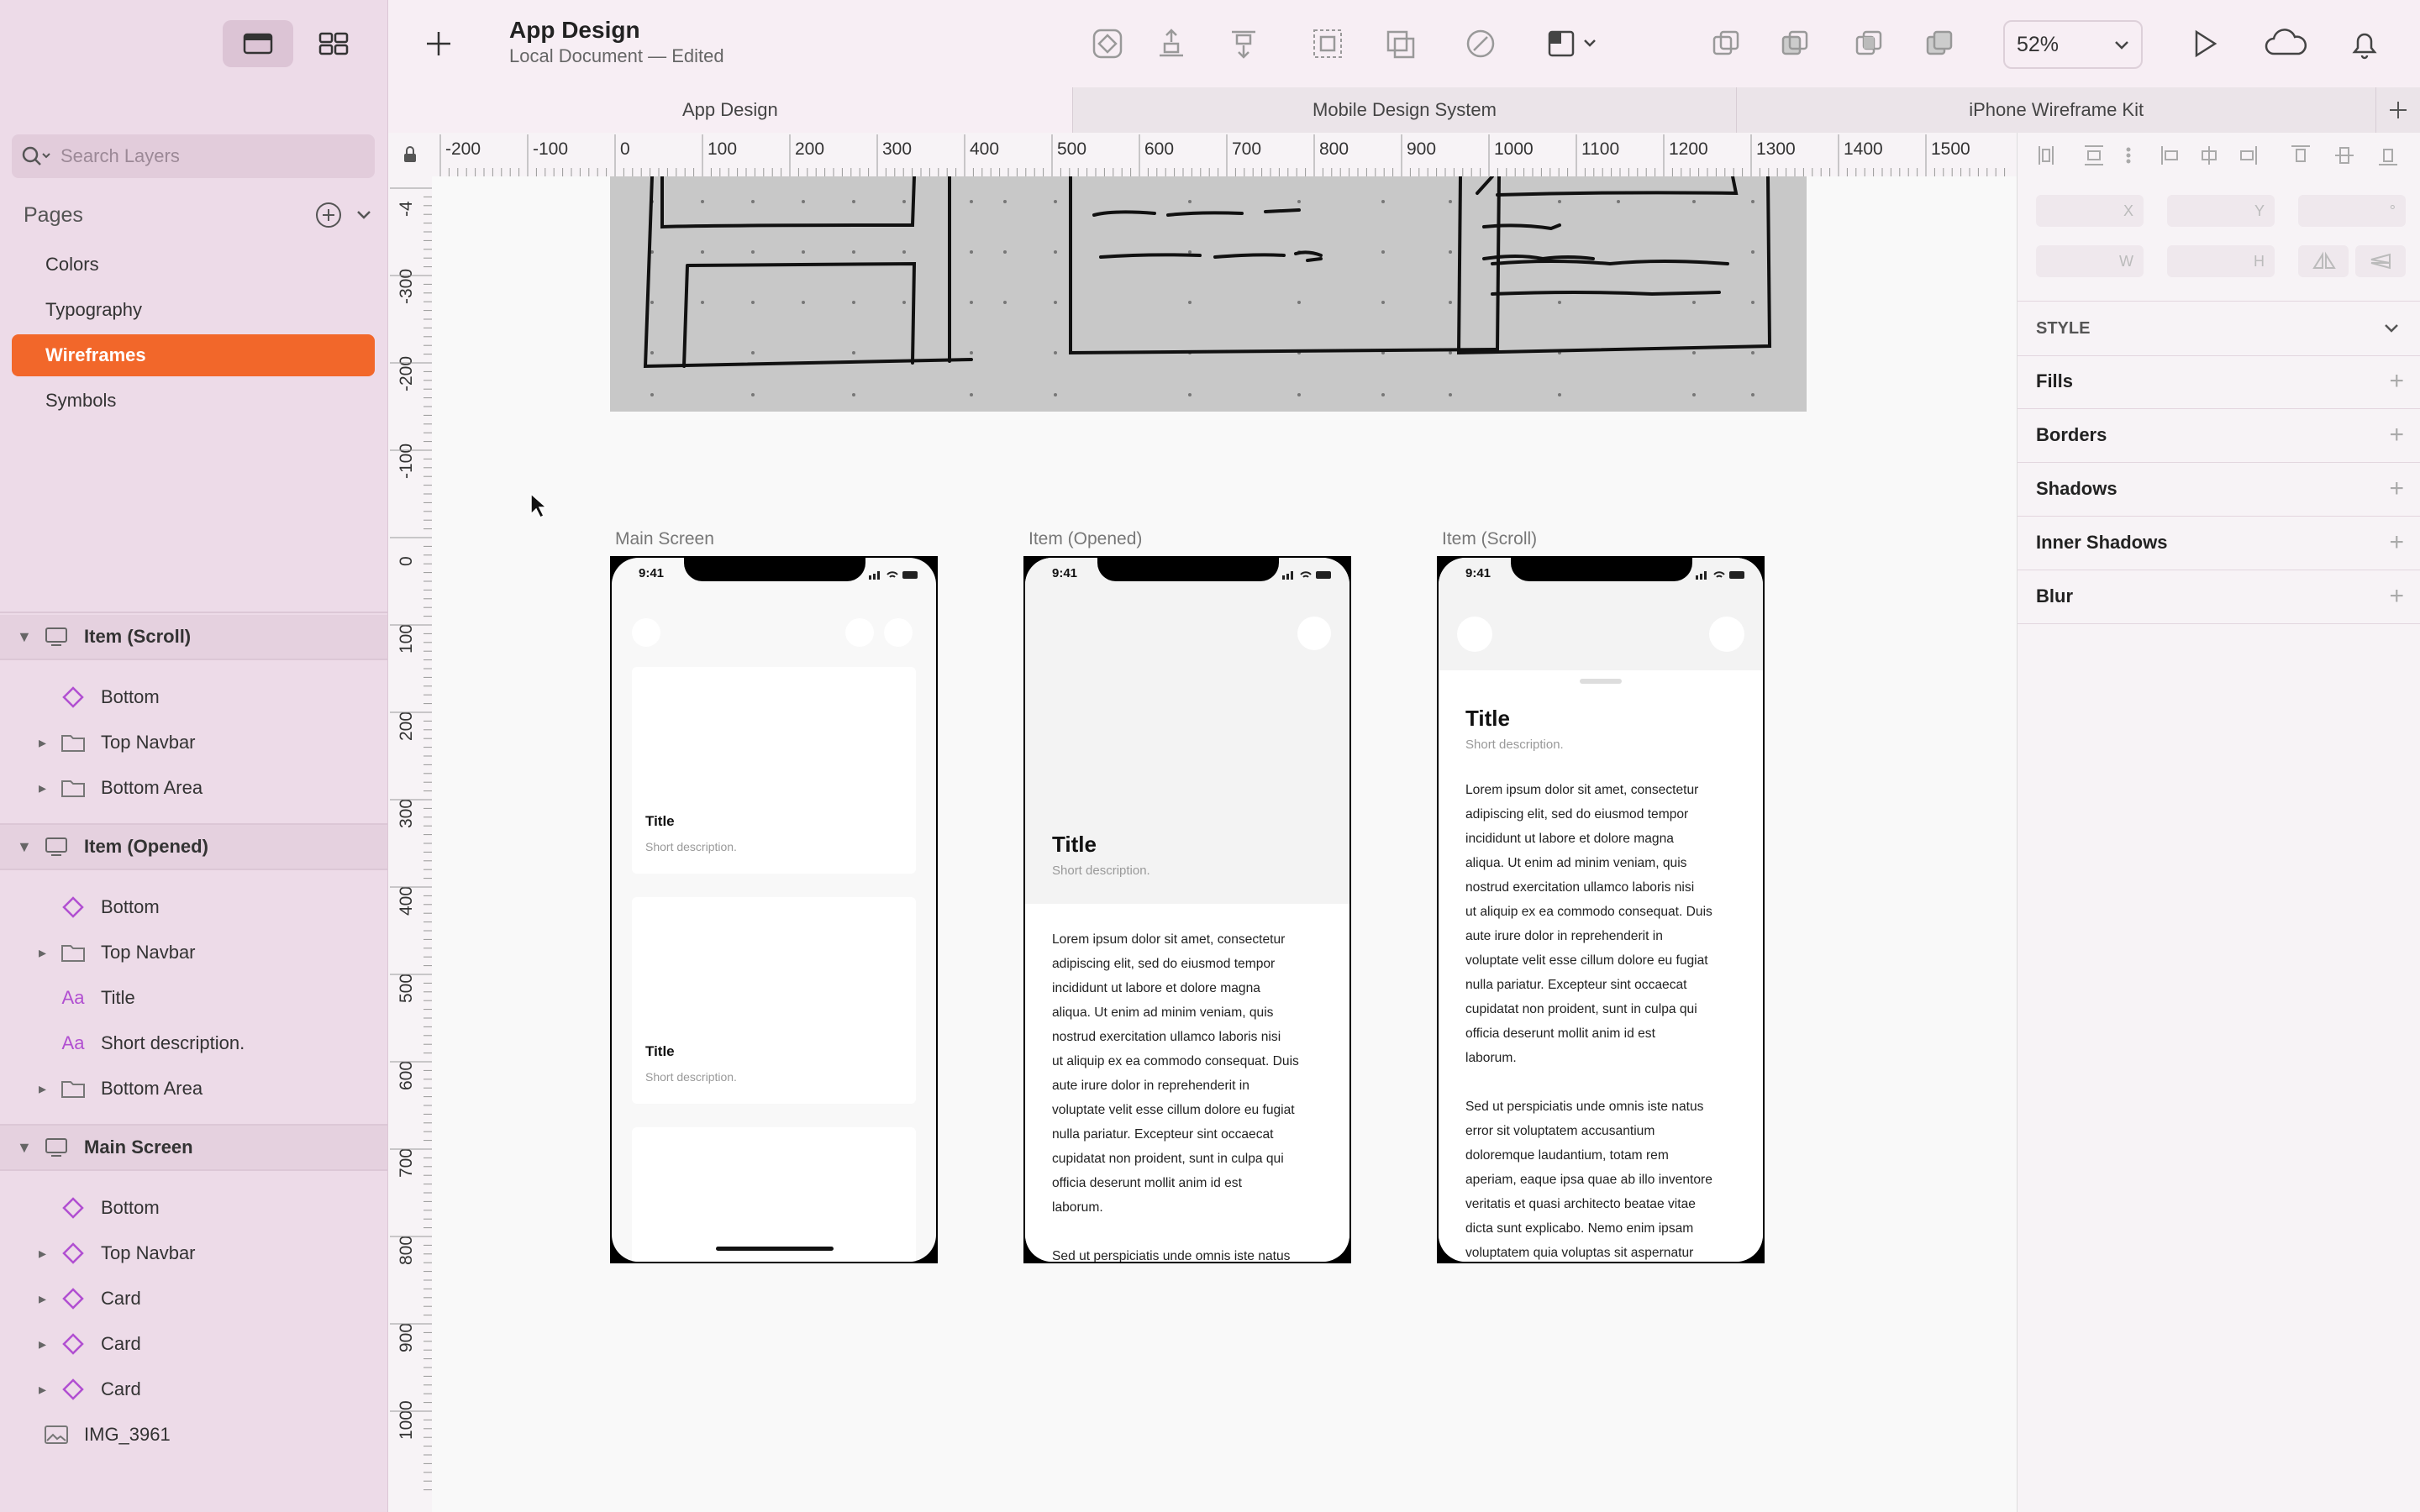  What do you see at coordinates (406, 1075) in the screenshot?
I see `ruler-tick-label: 600` at bounding box center [406, 1075].